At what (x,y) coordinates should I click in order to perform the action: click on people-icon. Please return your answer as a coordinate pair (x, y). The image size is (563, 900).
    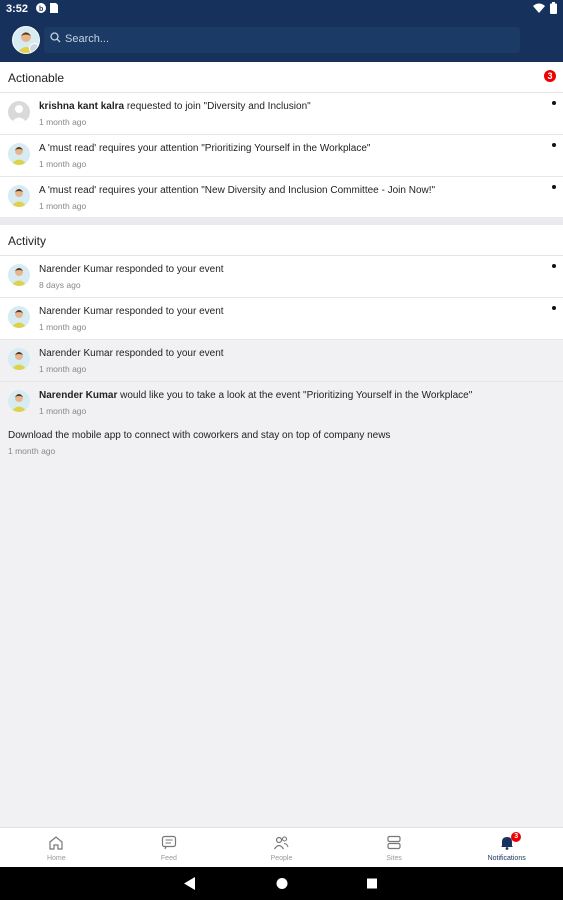
    Looking at the image, I should click on (282, 843).